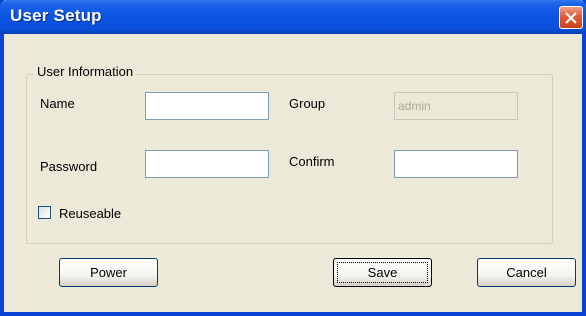  I want to click on group-label: Group, so click(307, 103).